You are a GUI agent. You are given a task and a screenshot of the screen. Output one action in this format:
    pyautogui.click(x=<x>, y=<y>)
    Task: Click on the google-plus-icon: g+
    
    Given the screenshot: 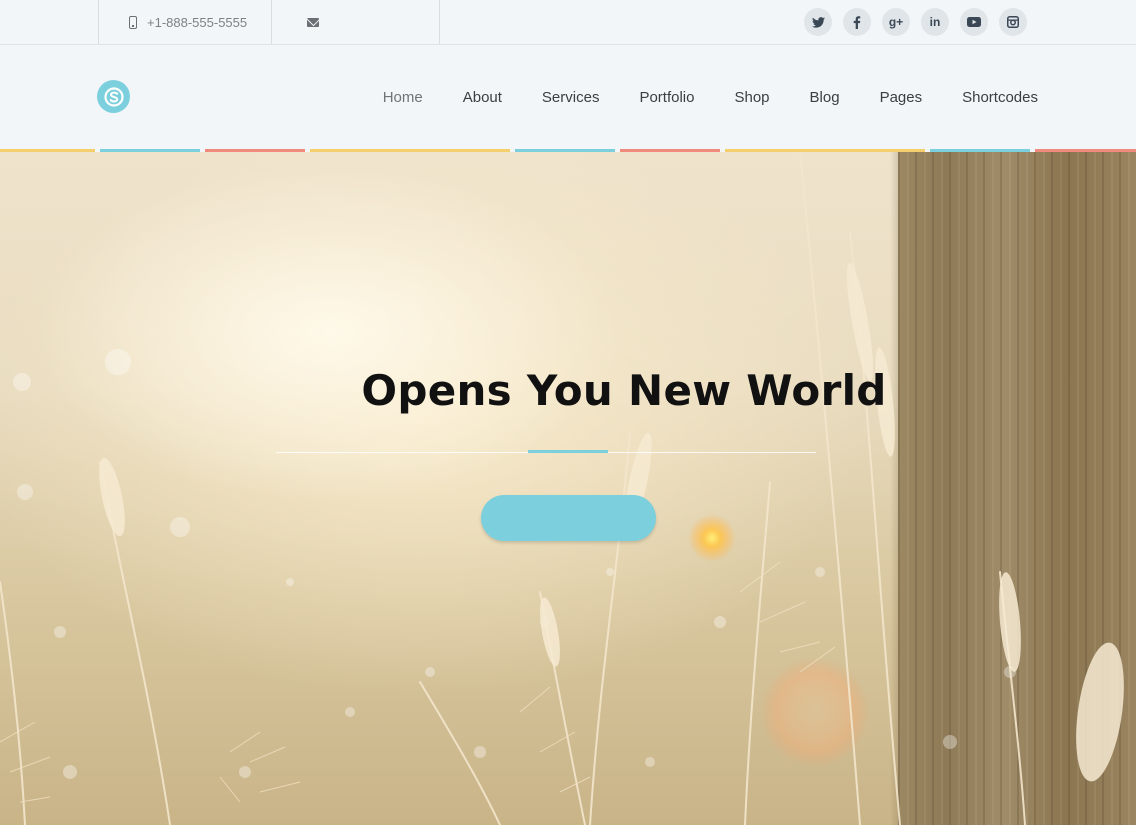 What is the action you would take?
    pyautogui.click(x=896, y=22)
    